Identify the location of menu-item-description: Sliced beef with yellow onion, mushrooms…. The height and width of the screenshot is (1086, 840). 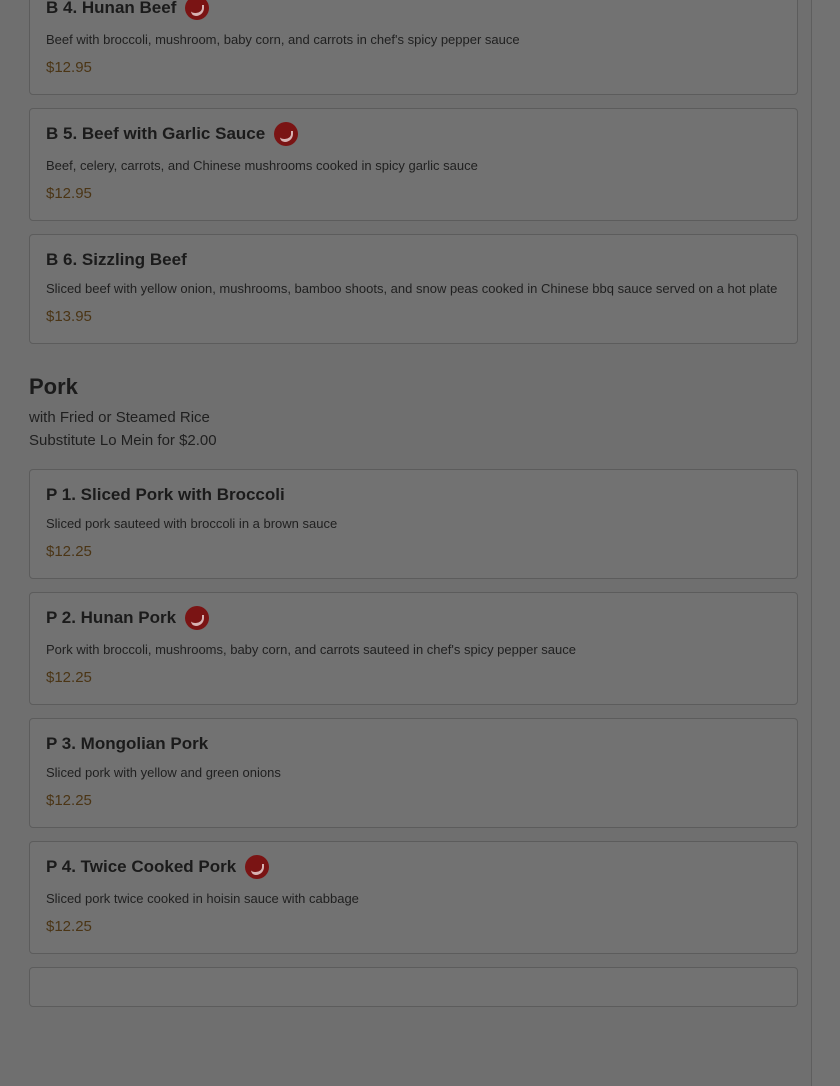
(412, 288).